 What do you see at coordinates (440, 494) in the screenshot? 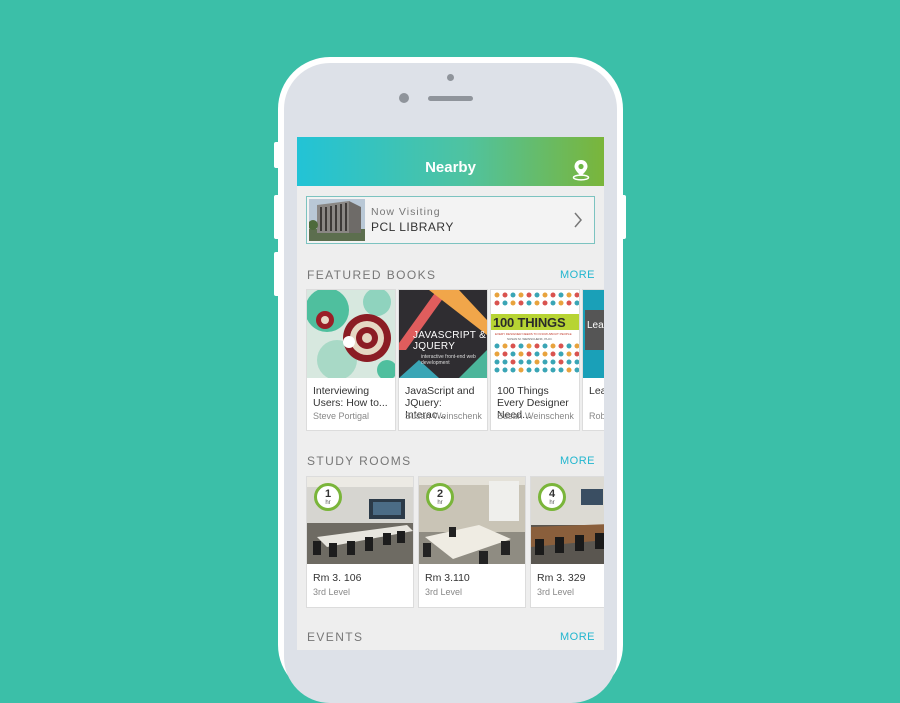
I see `duration-hours: 2` at bounding box center [440, 494].